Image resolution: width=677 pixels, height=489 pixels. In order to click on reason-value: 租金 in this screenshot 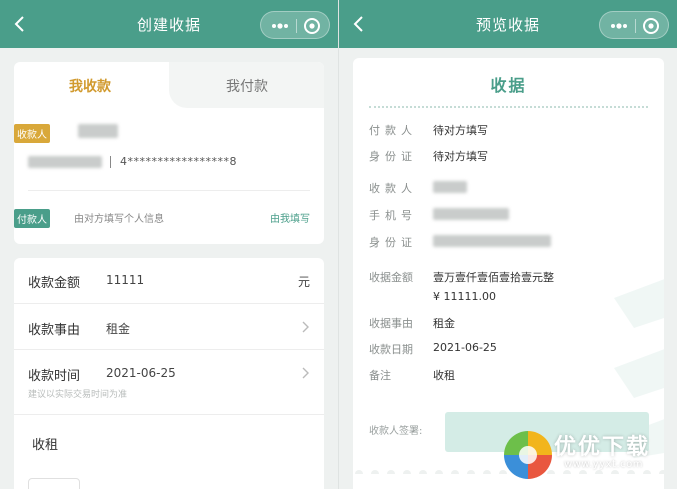, I will do `click(444, 323)`.